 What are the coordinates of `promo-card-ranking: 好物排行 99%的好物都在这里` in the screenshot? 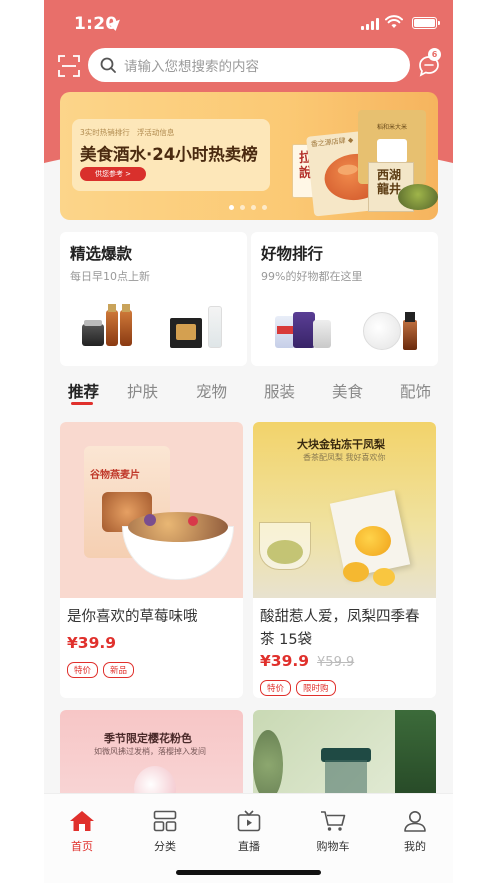 It's located at (344, 299).